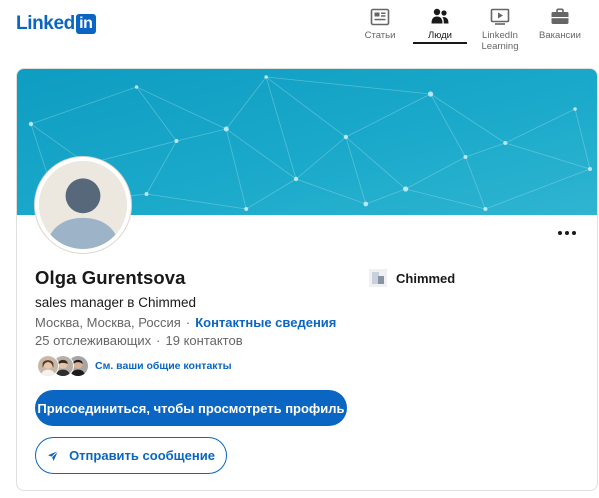  Describe the element at coordinates (142, 455) in the screenshot. I see `send-message-label: Отправить сообщение` at that location.